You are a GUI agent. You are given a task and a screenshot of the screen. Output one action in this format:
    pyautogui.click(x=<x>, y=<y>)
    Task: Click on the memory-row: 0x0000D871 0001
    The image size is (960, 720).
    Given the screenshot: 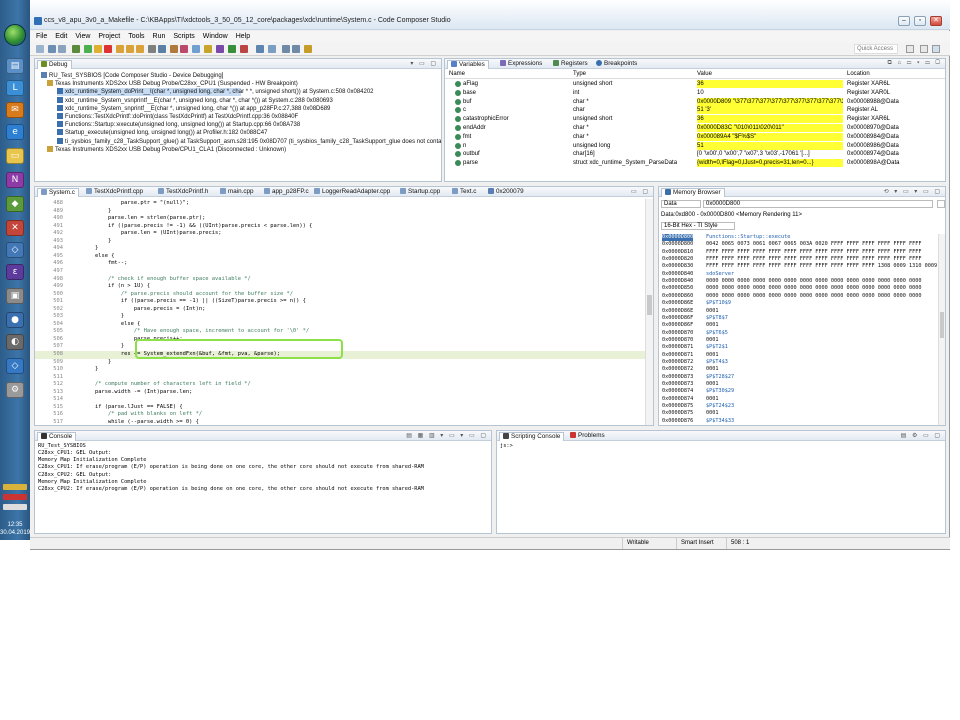 What is the action you would take?
    pyautogui.click(x=799, y=355)
    